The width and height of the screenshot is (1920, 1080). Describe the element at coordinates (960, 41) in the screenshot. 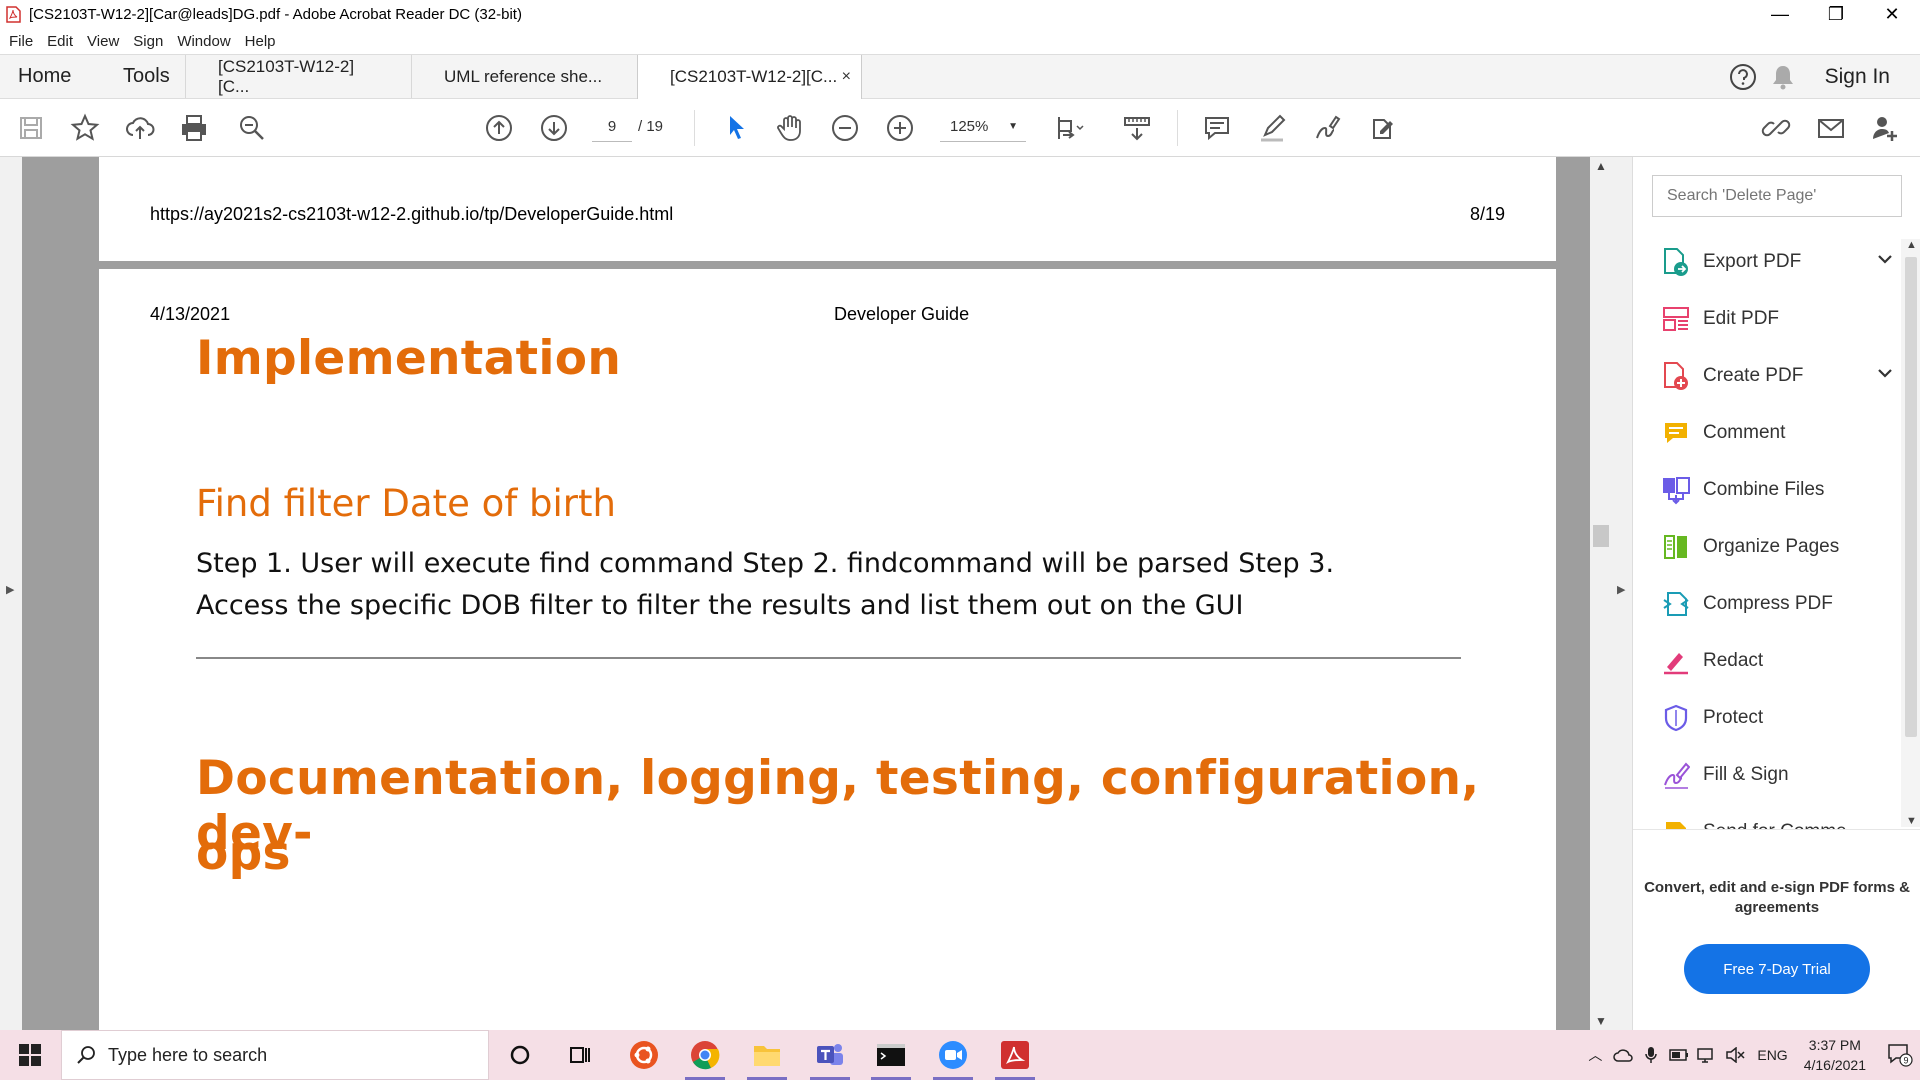

I see `menu-bar: File Edit View Sign Window Help` at that location.